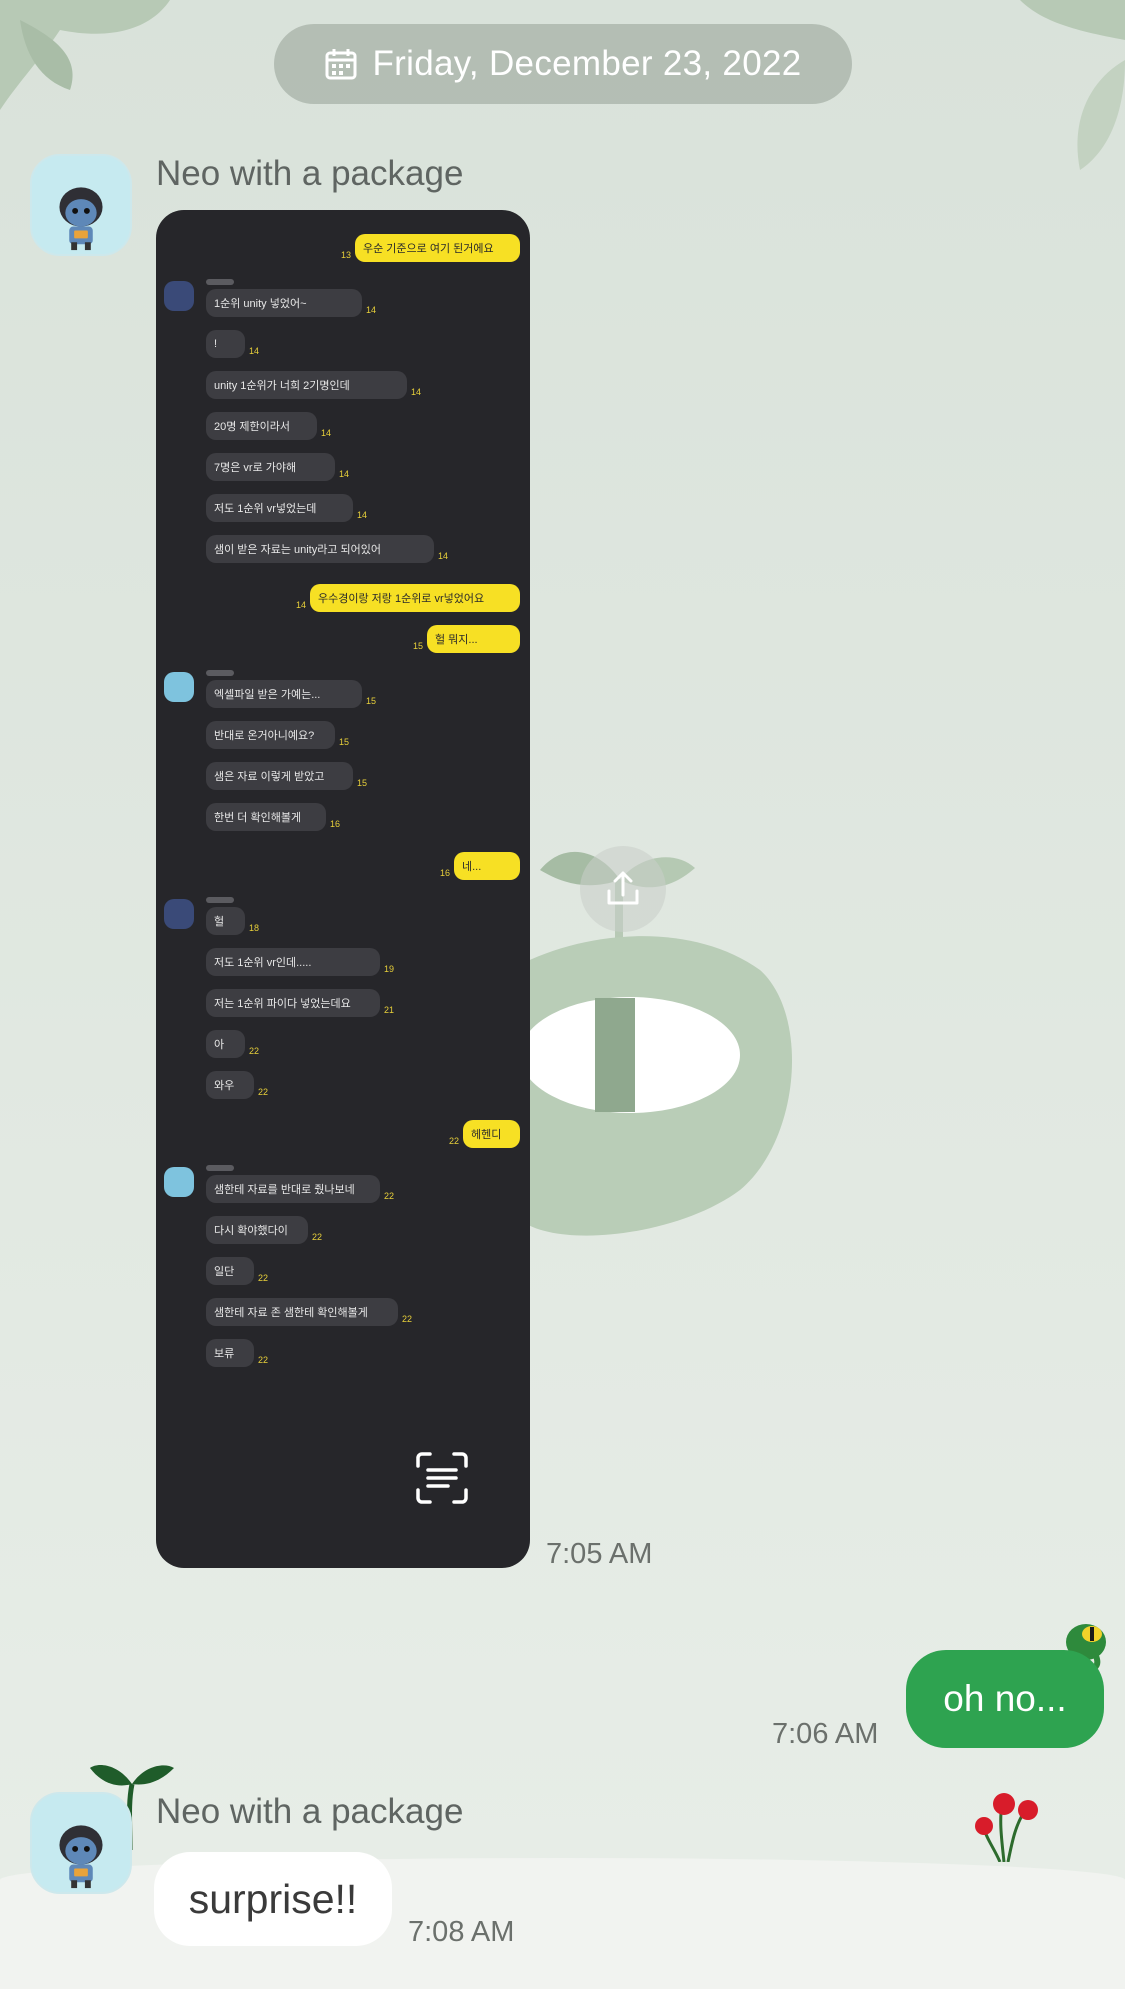  I want to click on screenshot-message-row: 보류, so click(230, 1353).